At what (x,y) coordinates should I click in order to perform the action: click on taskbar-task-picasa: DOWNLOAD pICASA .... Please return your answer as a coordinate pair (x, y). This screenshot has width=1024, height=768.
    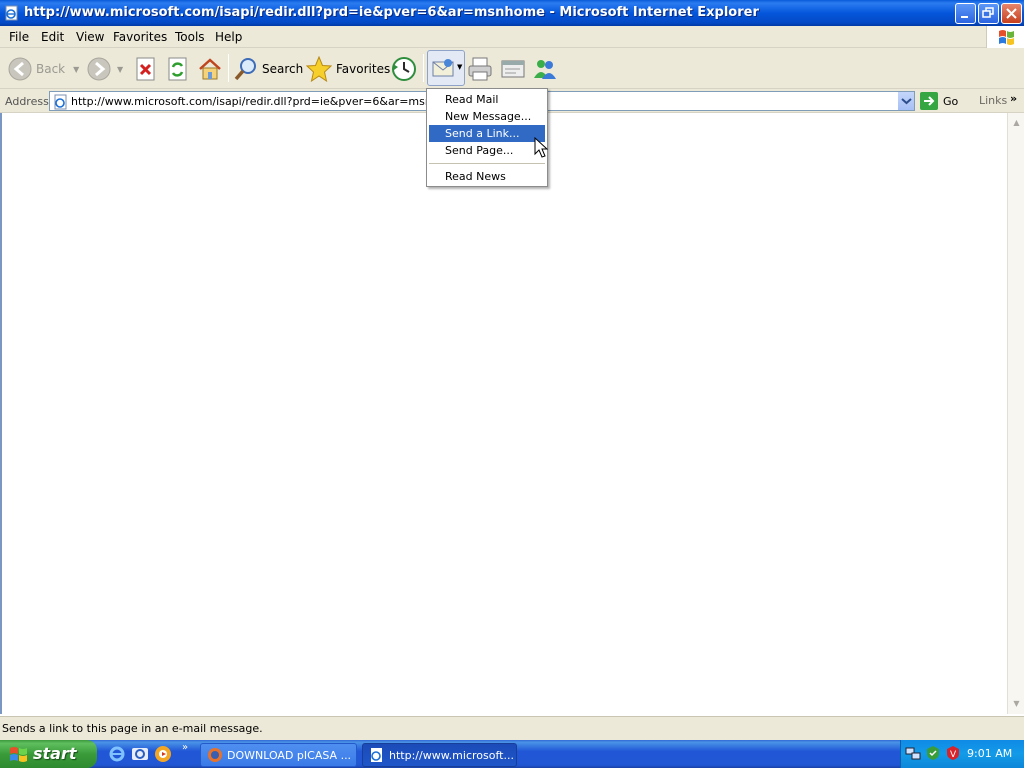
    Looking at the image, I should click on (278, 755).